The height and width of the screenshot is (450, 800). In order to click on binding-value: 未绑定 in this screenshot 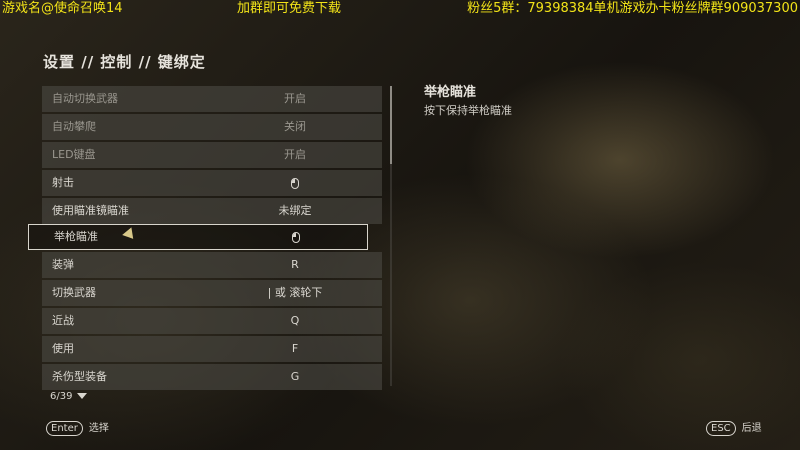, I will do `click(295, 210)`.